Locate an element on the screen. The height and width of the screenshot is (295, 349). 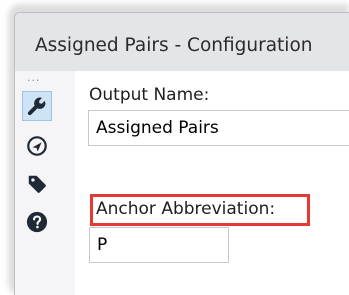
configuration-tool-button is located at coordinates (37, 106).